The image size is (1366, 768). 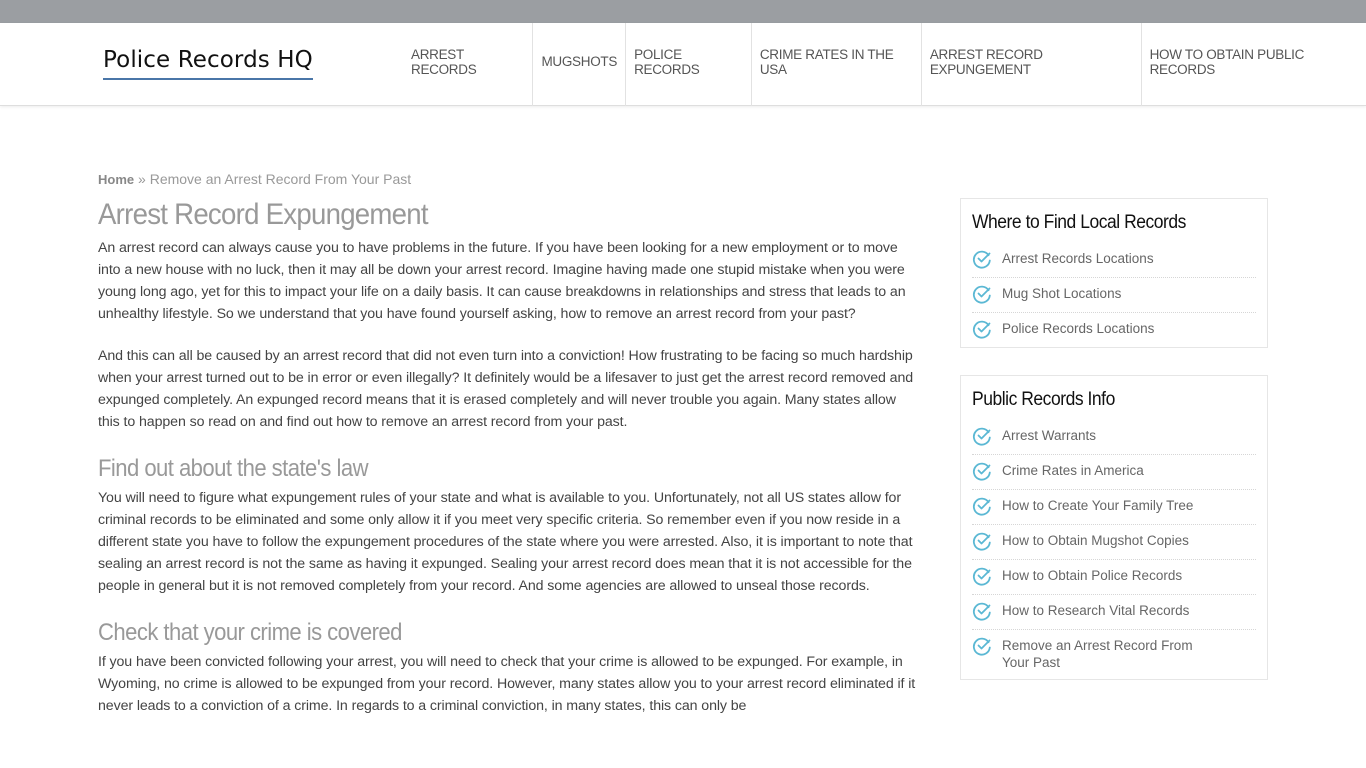 What do you see at coordinates (683, 11) in the screenshot?
I see `top-bar` at bounding box center [683, 11].